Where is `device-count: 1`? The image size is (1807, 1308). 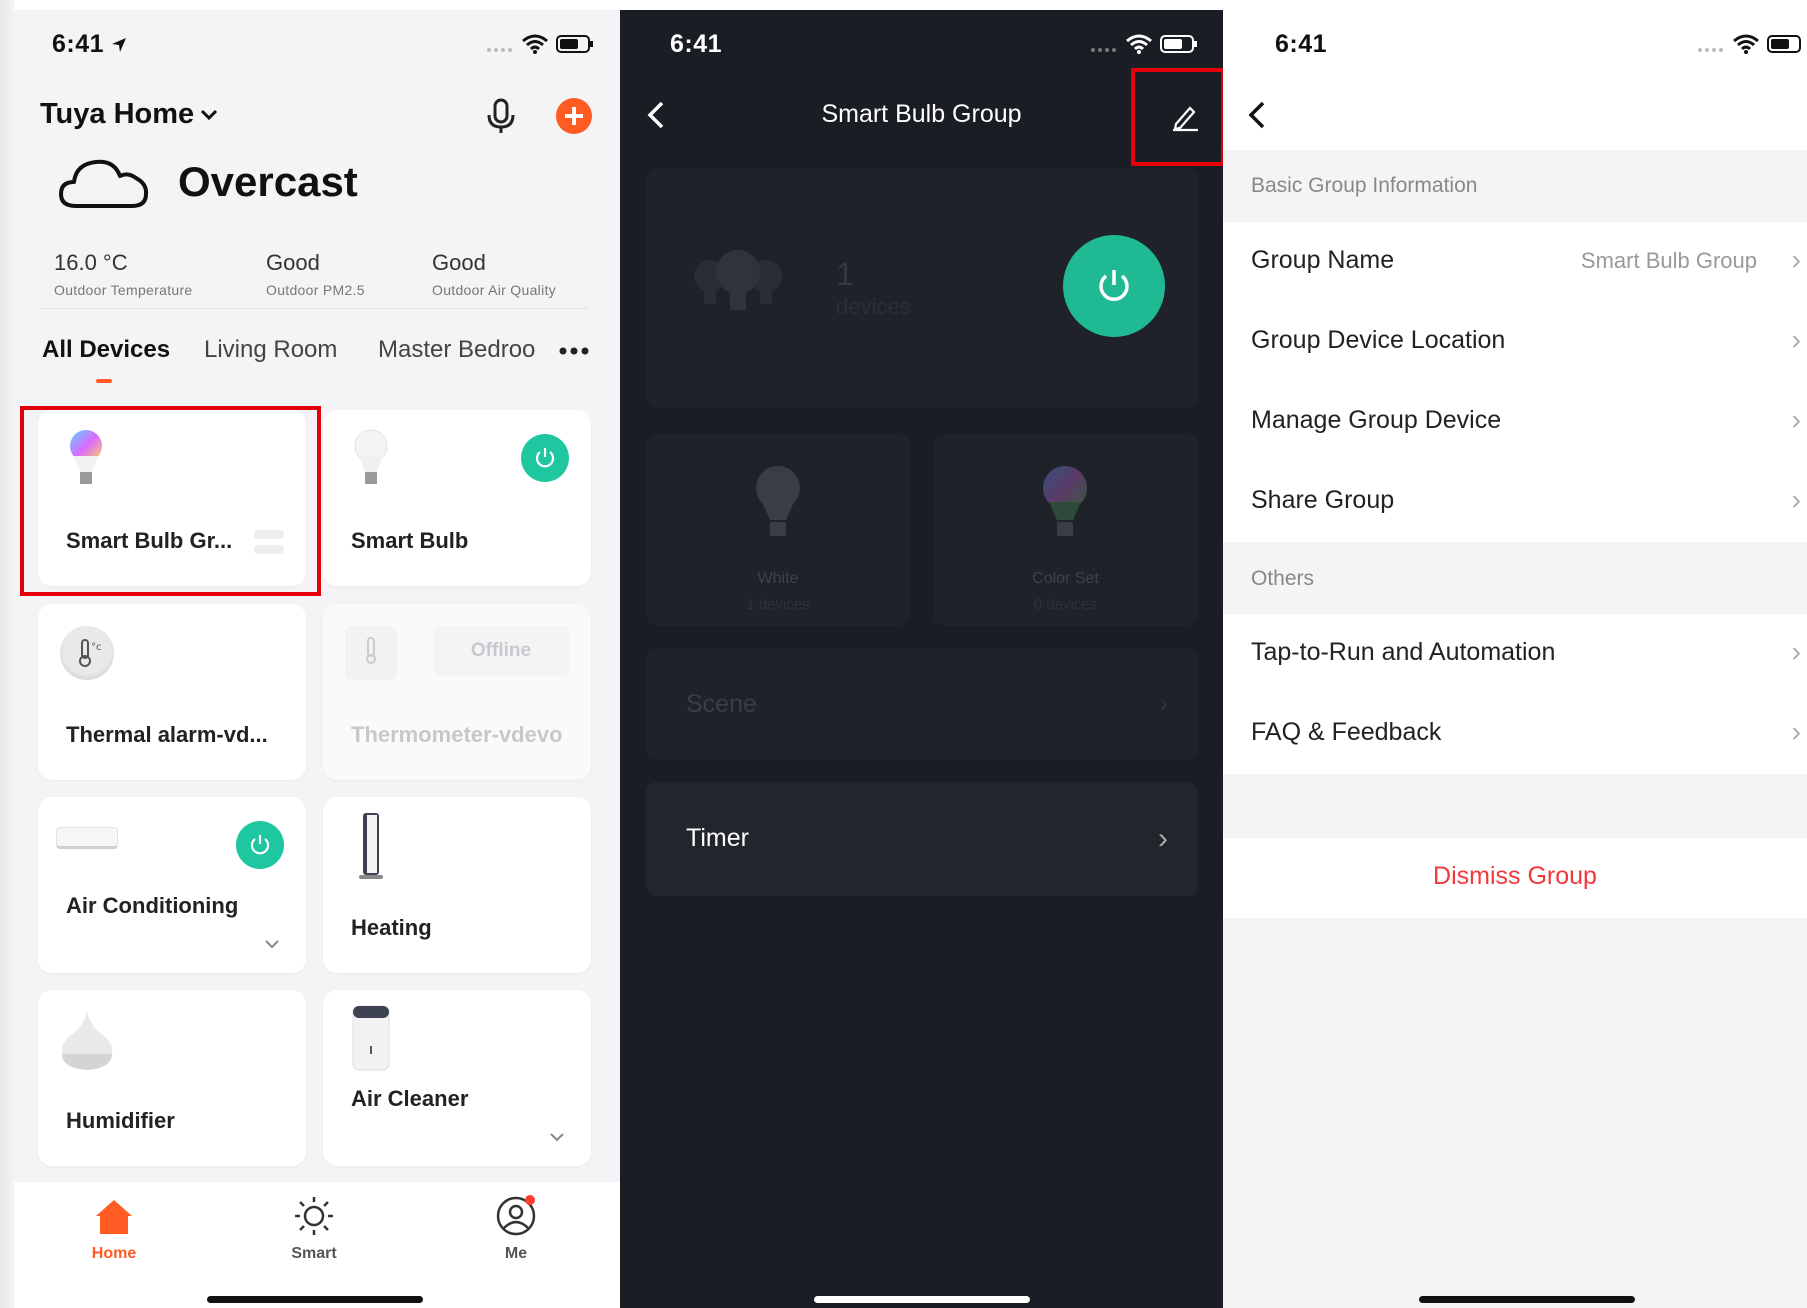
device-count: 1 is located at coordinates (845, 274).